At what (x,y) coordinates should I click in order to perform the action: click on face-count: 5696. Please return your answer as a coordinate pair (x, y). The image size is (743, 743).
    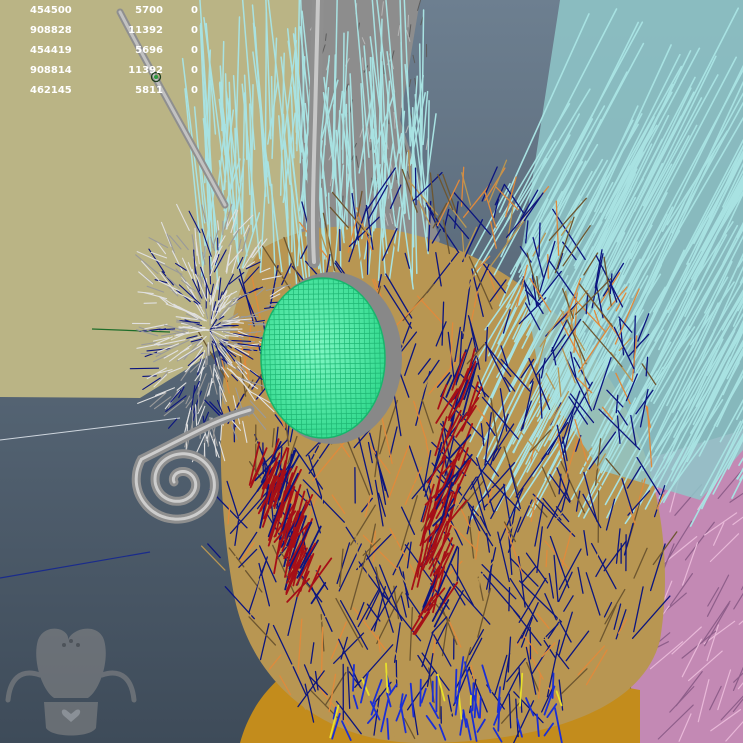
    Looking at the image, I should click on (149, 50).